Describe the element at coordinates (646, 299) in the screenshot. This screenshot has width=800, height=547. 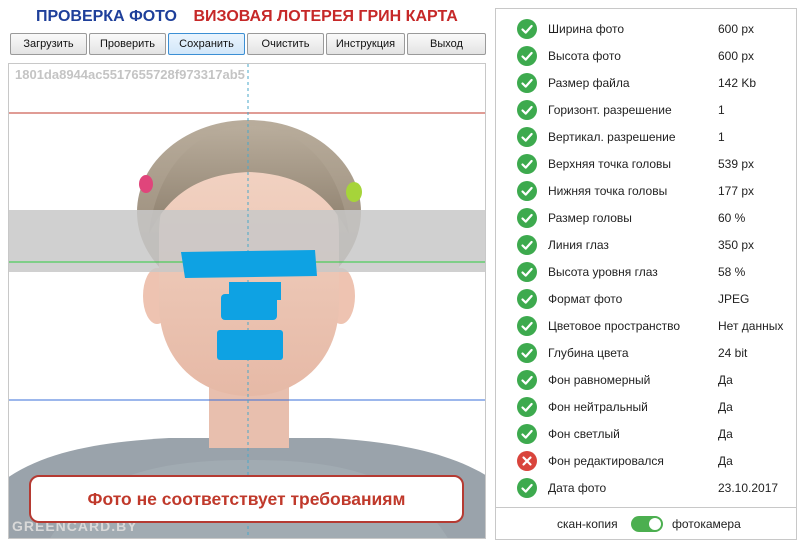
I see `check-row: Формат фото JPEG` at that location.